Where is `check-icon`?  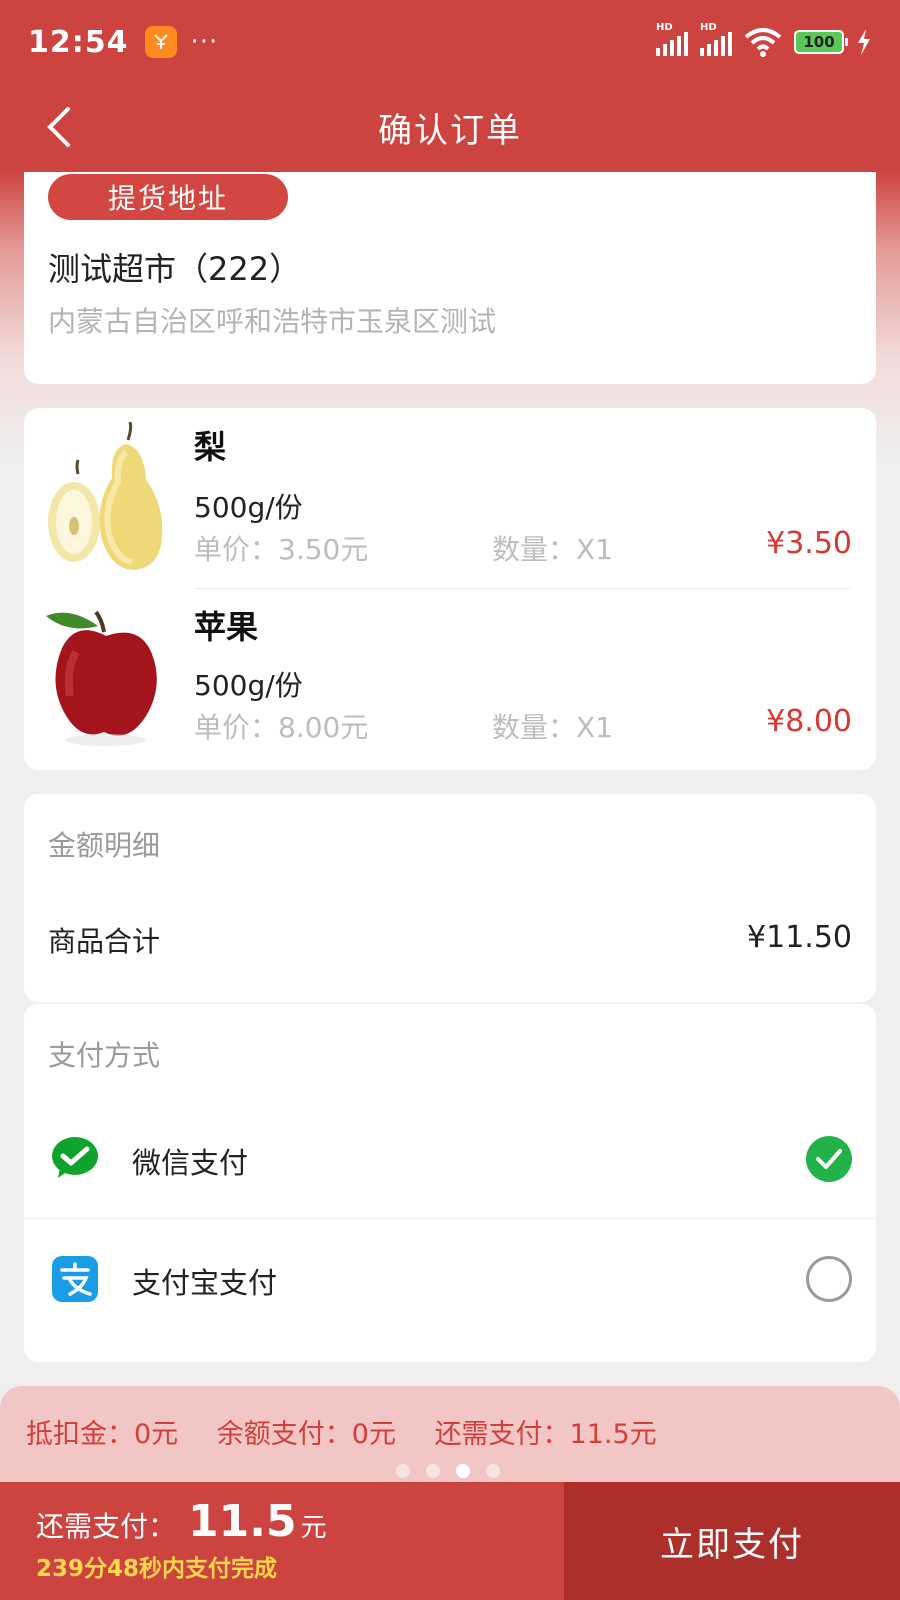
check-icon is located at coordinates (829, 1159).